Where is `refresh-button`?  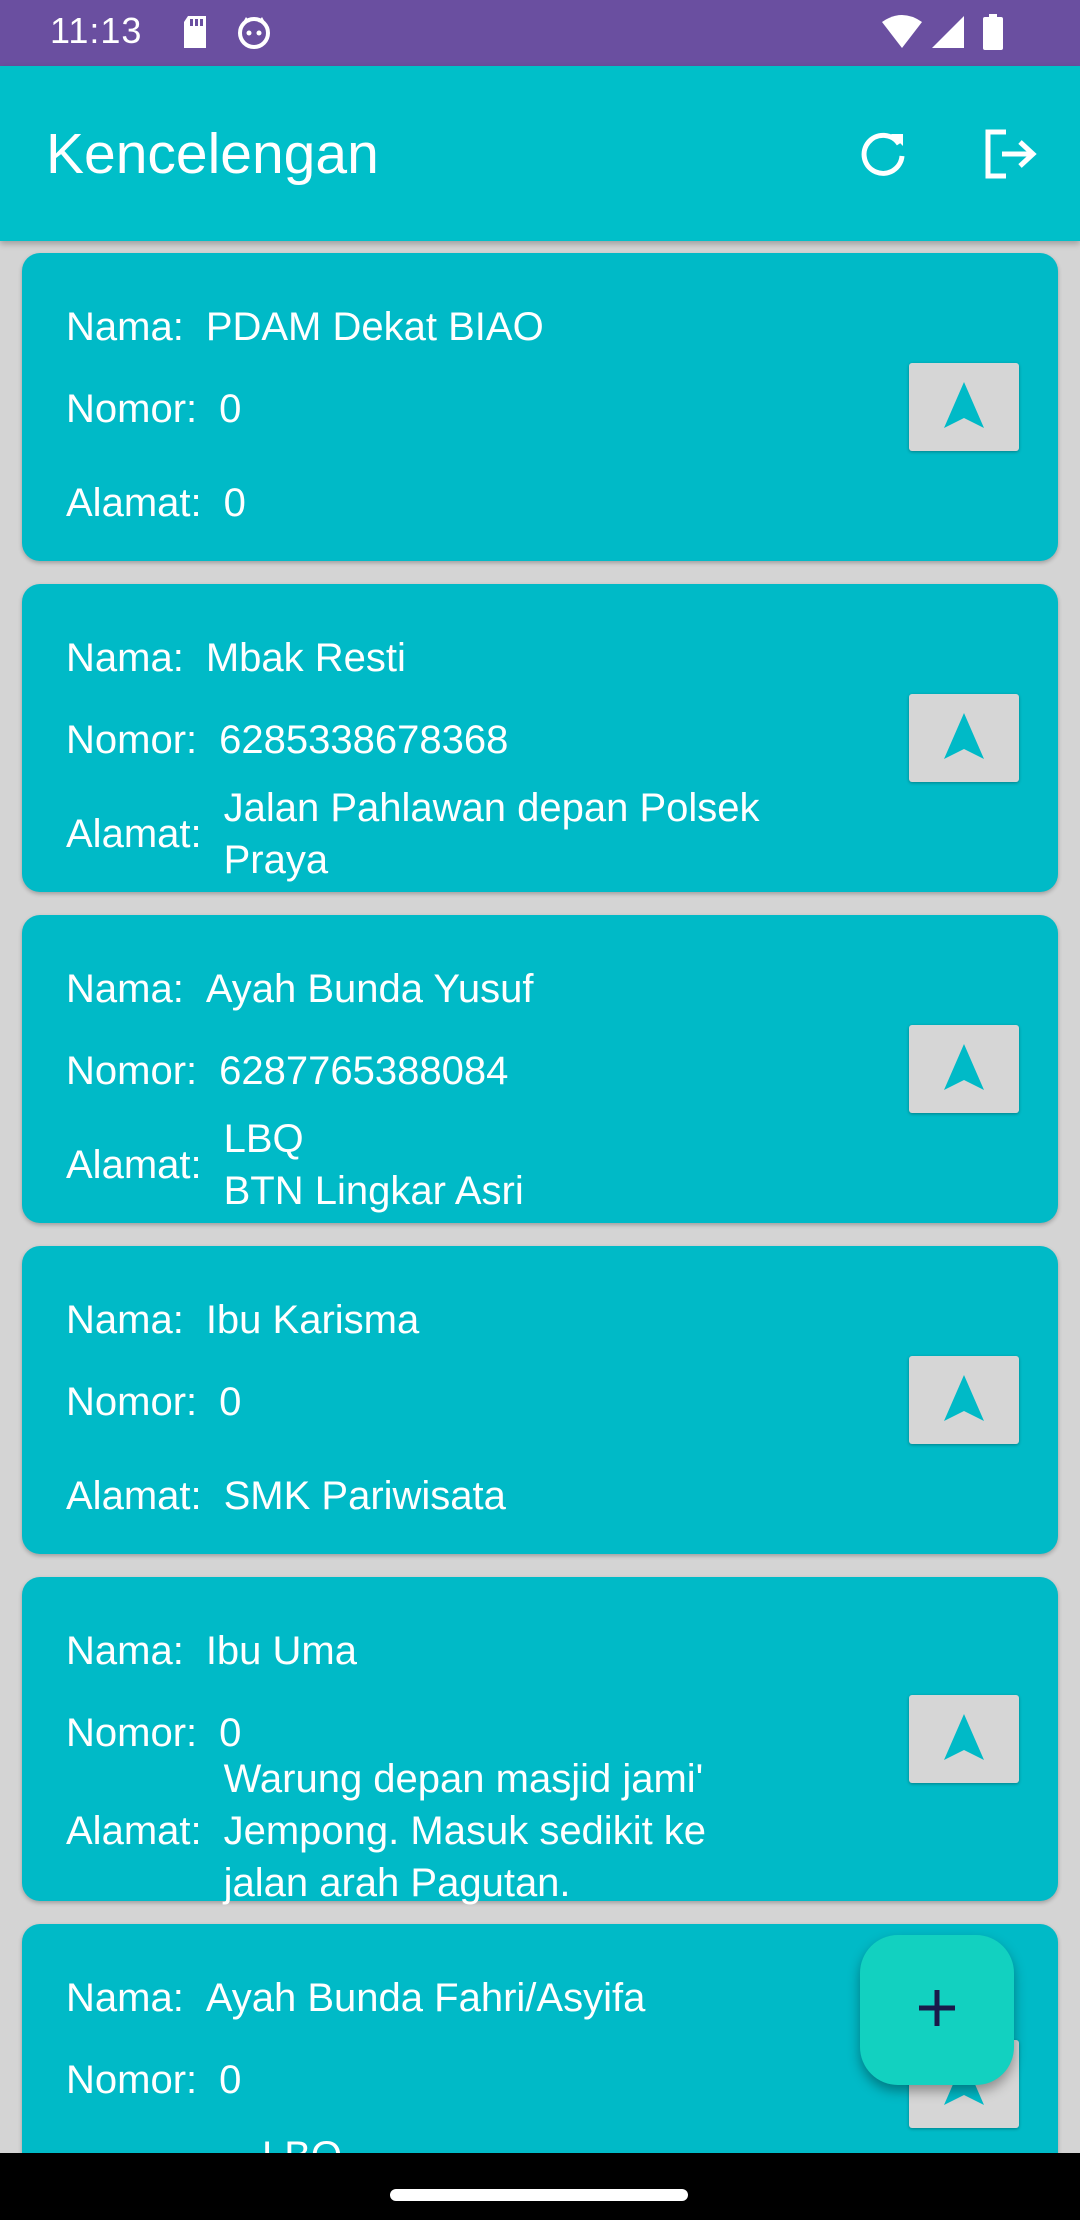
refresh-button is located at coordinates (883, 156).